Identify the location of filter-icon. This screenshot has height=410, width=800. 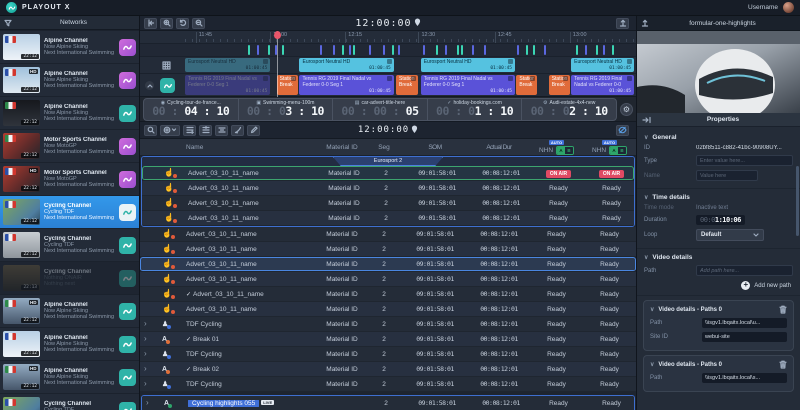
(8, 23).